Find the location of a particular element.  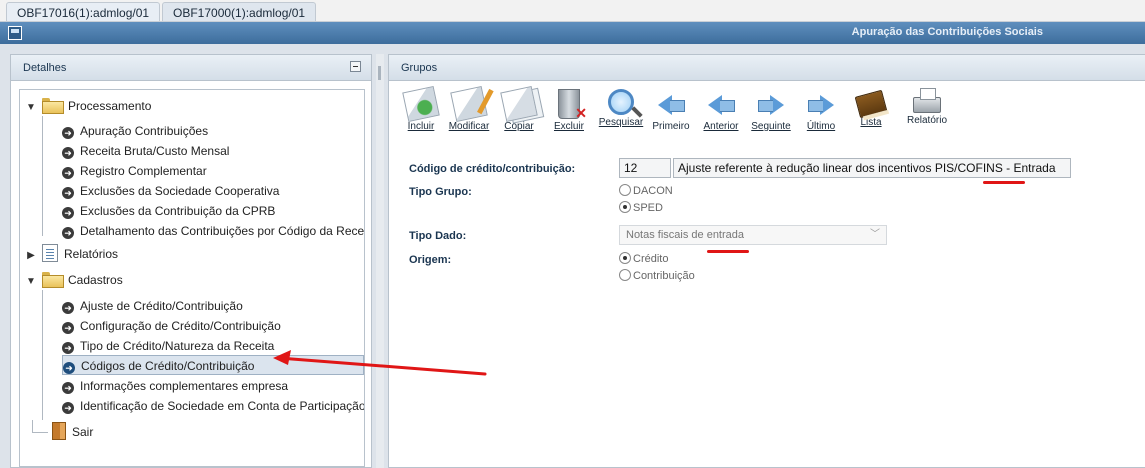

excluir-label: Excluir is located at coordinates (568, 126).